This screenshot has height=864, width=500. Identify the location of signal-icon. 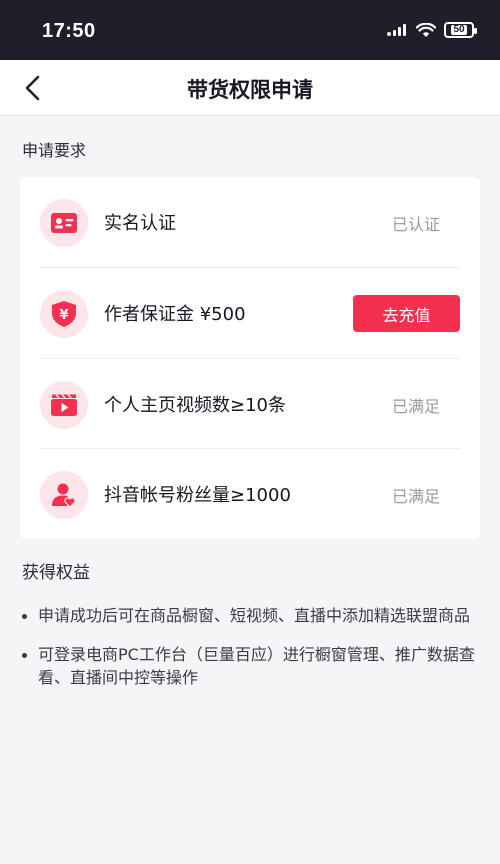
(396, 30).